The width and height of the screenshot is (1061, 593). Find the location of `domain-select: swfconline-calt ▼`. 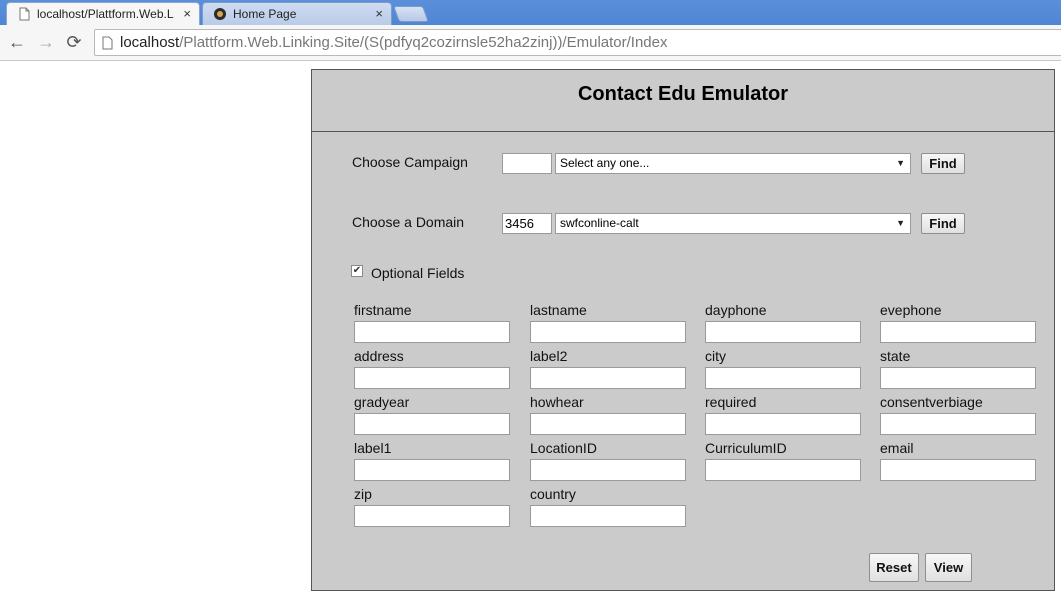

domain-select: swfconline-calt ▼ is located at coordinates (733, 223).